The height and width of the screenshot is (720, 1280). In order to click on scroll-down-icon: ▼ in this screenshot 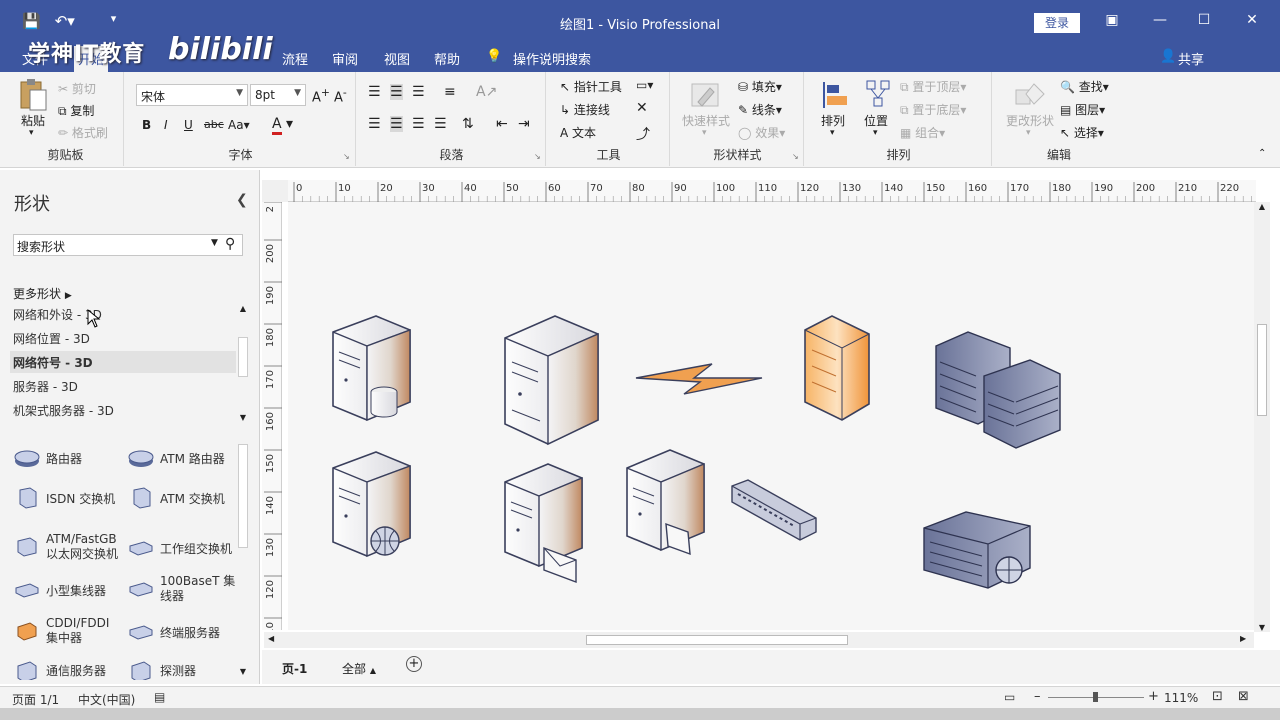, I will do `click(243, 671)`.